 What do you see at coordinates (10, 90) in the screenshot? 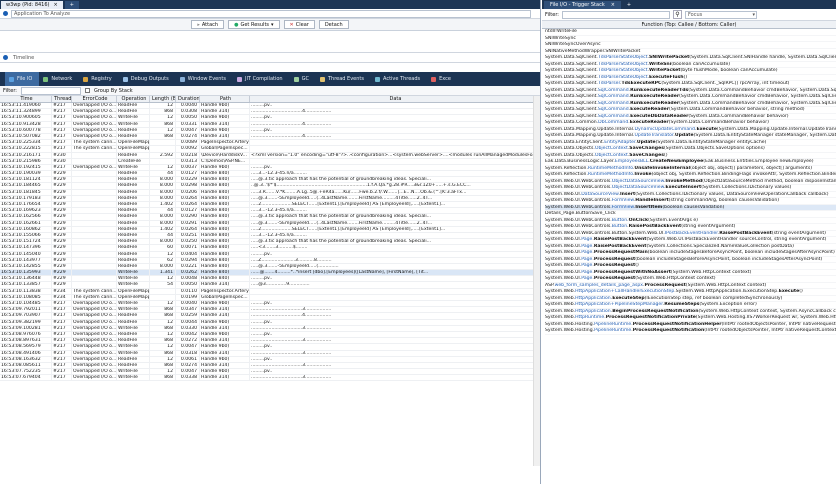
I see `filter-label: Filter:` at bounding box center [10, 90].